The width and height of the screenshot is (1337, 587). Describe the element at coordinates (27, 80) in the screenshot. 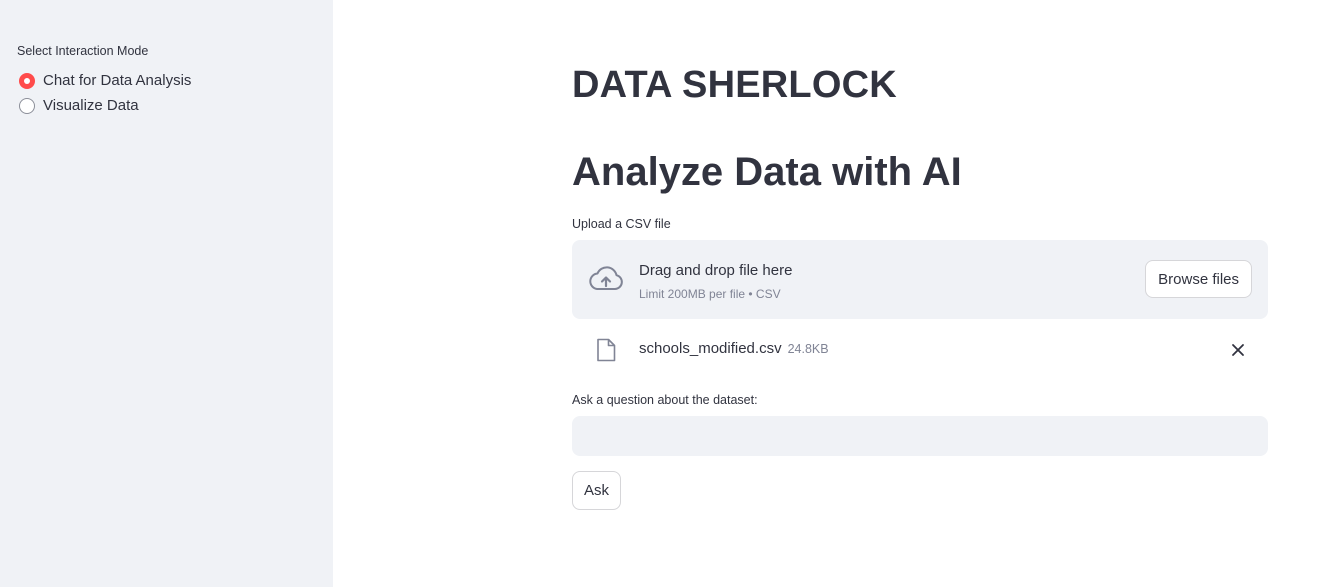

I see `radio-checked-icon` at that location.